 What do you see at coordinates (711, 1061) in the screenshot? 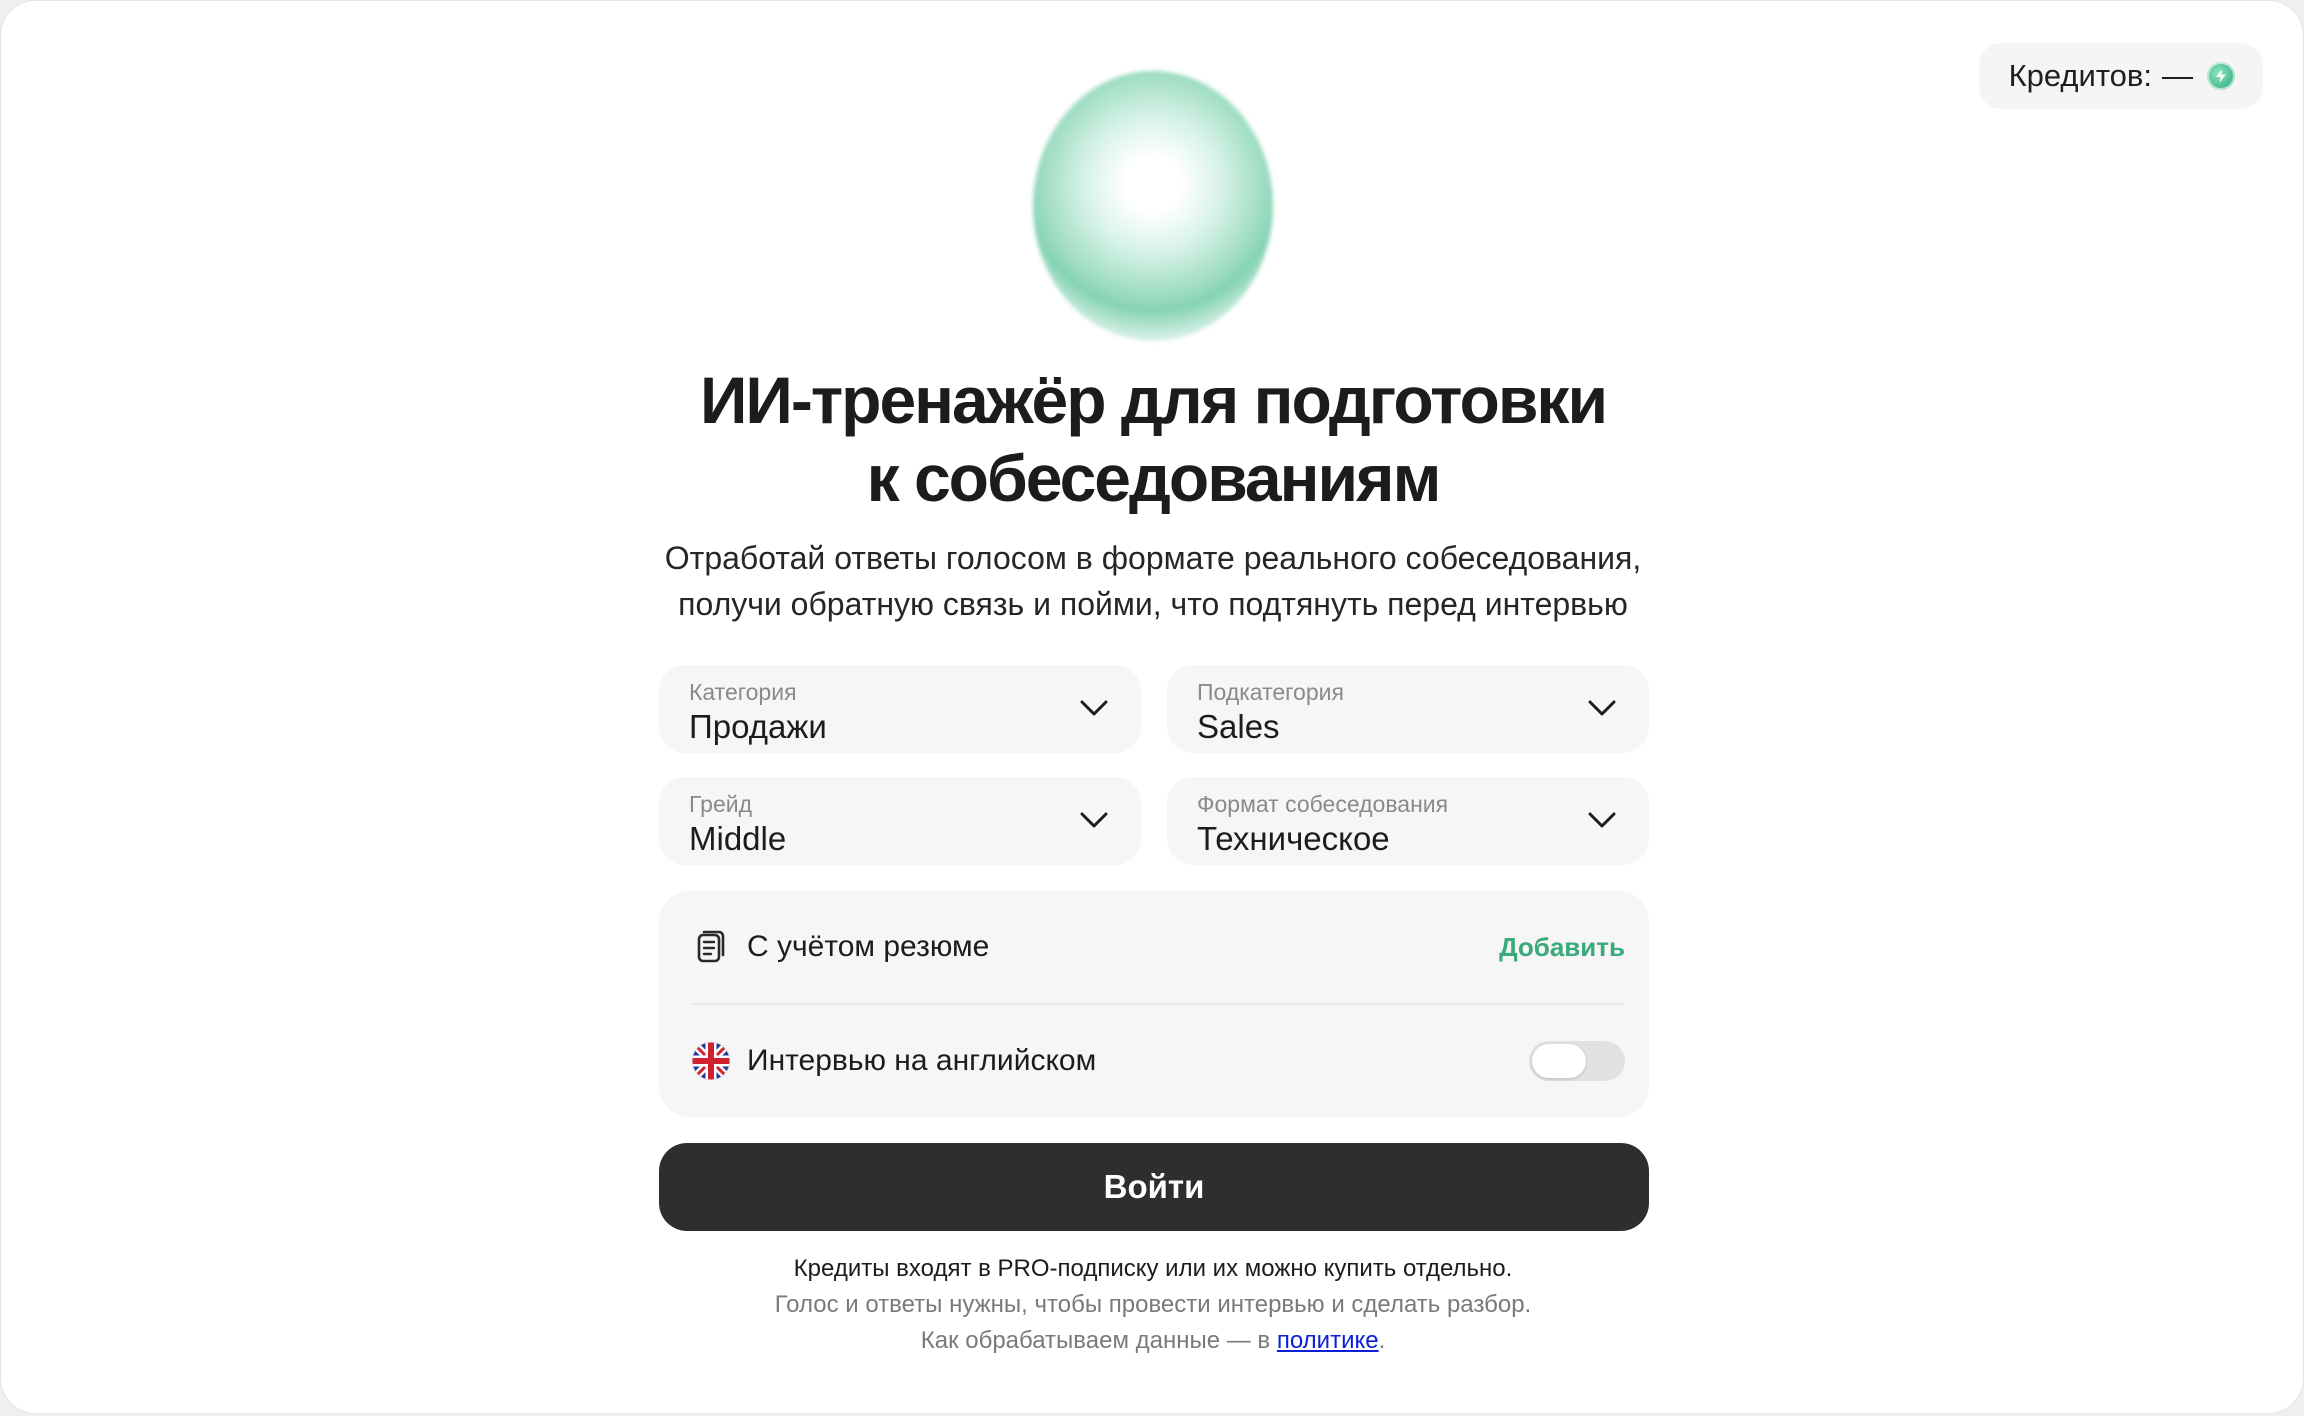
I see `uk-flag-icon` at bounding box center [711, 1061].